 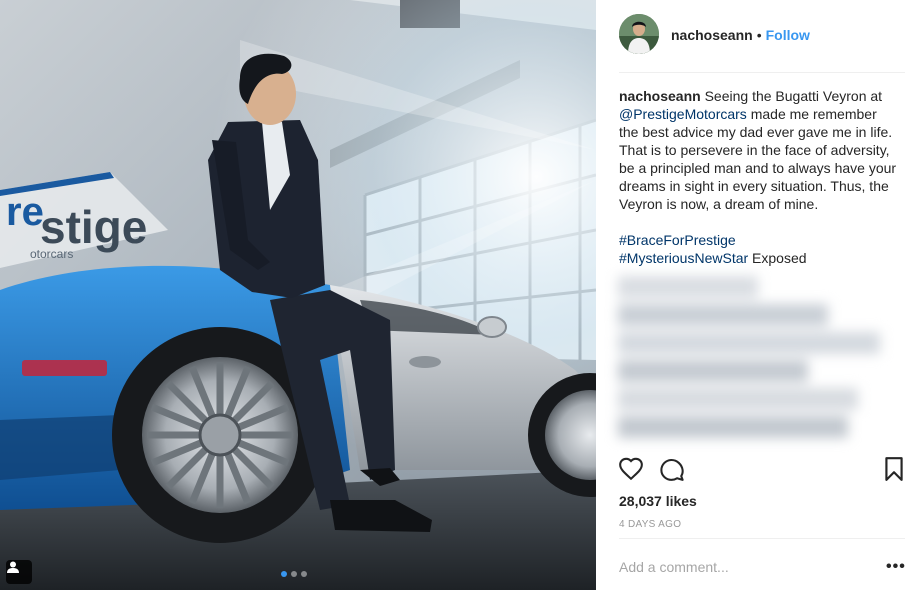 I want to click on post-header: nachoseann • Follow, so click(x=752, y=35).